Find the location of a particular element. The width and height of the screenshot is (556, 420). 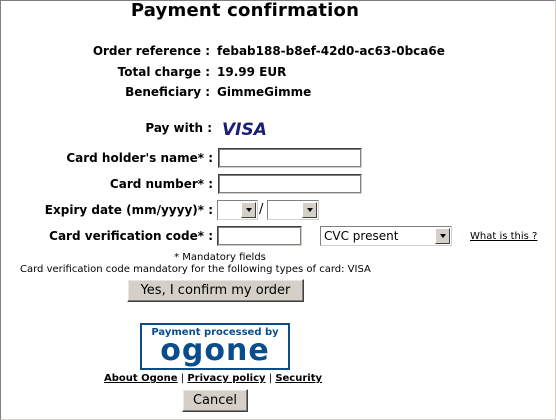

card-holder-label: Card holder's name* : is located at coordinates (139, 158).